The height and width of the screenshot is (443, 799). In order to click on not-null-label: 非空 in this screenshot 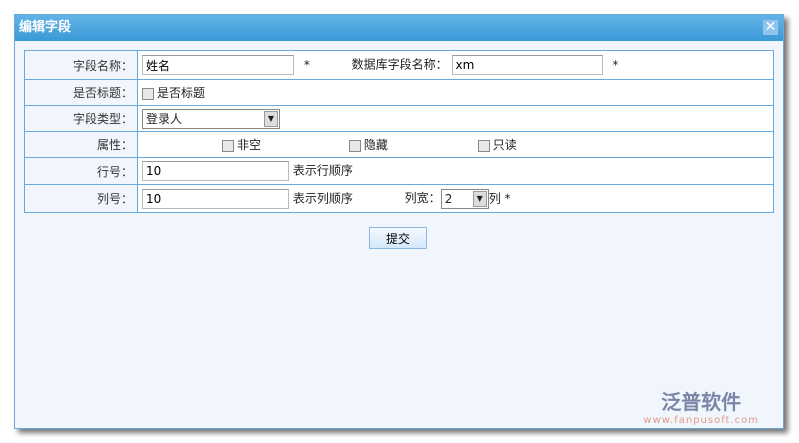, I will do `click(249, 145)`.